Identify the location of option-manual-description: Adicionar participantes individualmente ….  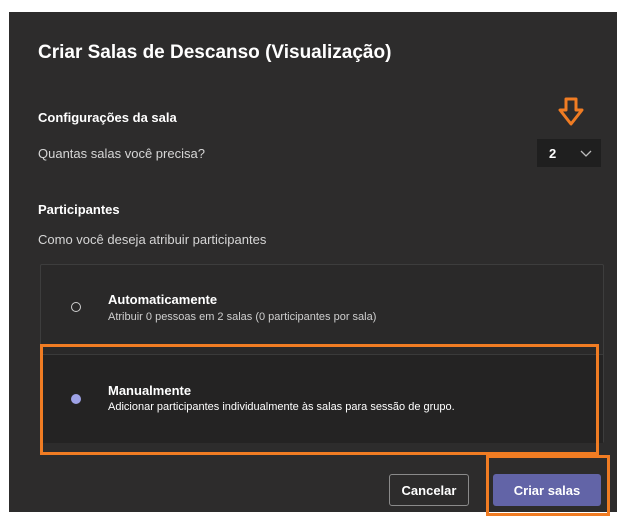
(281, 407).